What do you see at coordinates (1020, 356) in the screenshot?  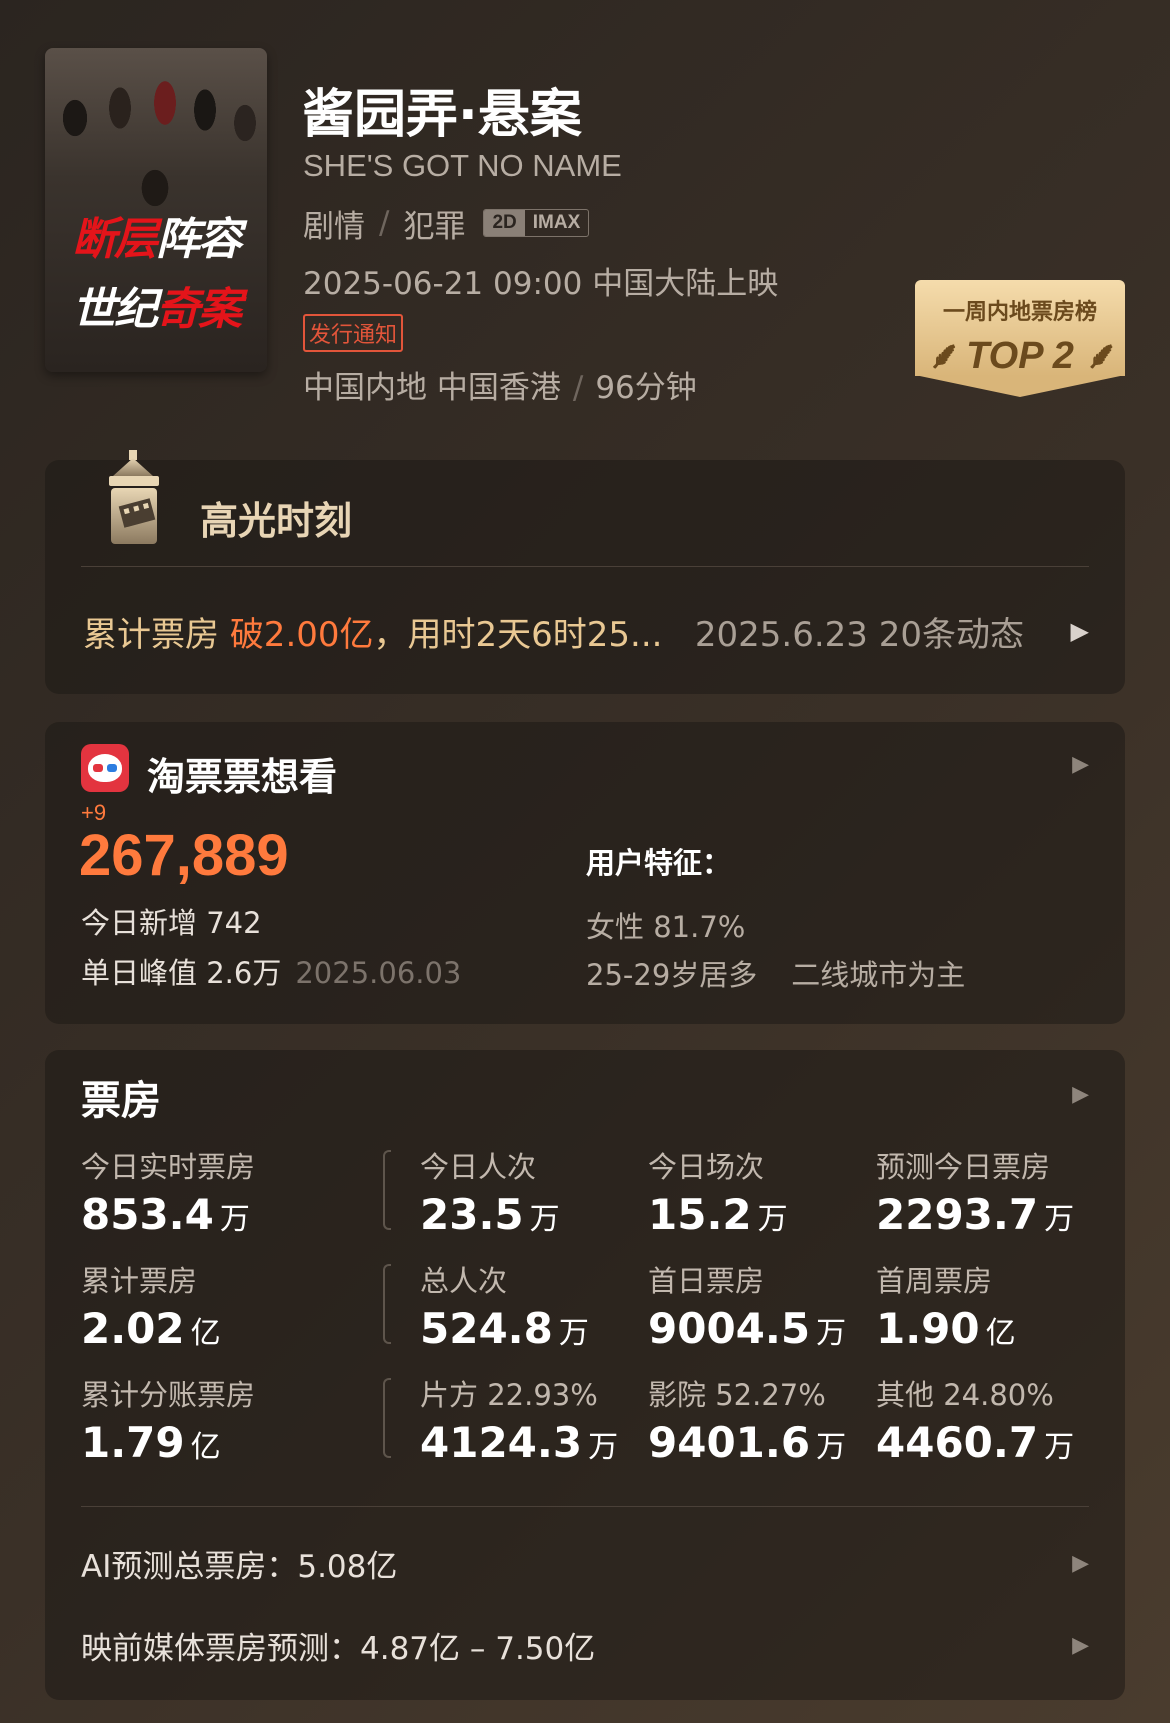 I see `rank-badge-value: ⸙ TOP 2 ⸙` at bounding box center [1020, 356].